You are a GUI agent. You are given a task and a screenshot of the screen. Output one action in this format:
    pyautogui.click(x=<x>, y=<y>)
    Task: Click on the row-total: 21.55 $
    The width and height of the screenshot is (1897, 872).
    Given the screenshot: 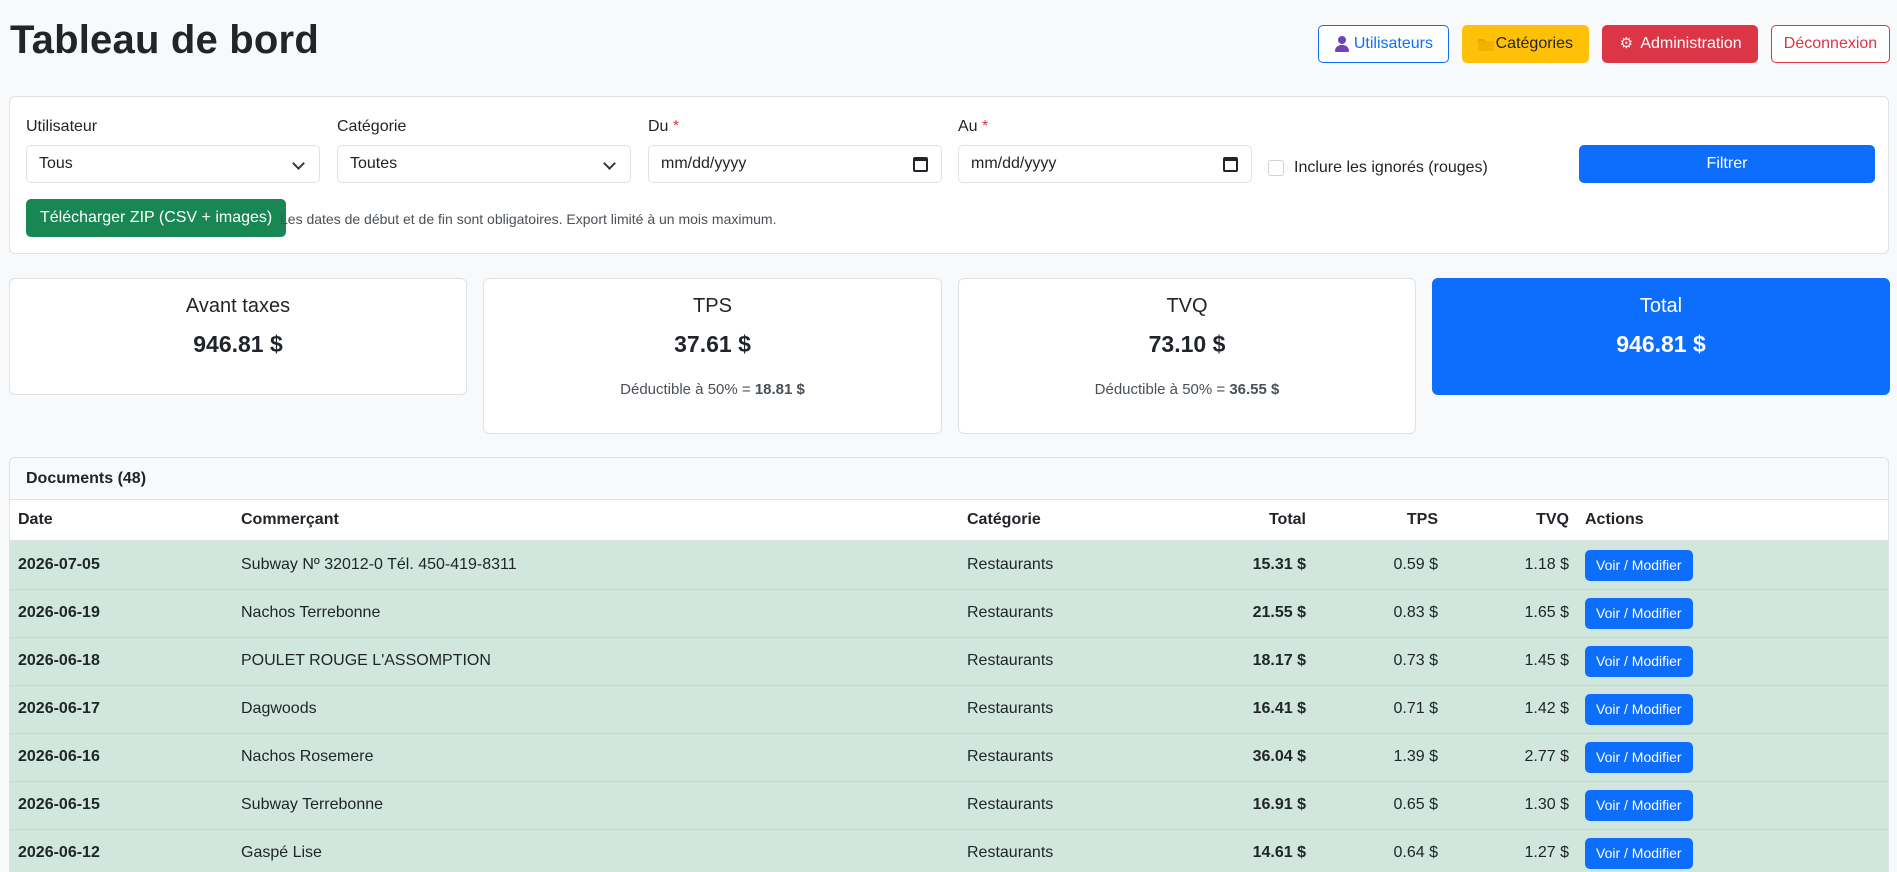 What is the action you would take?
    pyautogui.click(x=1236, y=613)
    